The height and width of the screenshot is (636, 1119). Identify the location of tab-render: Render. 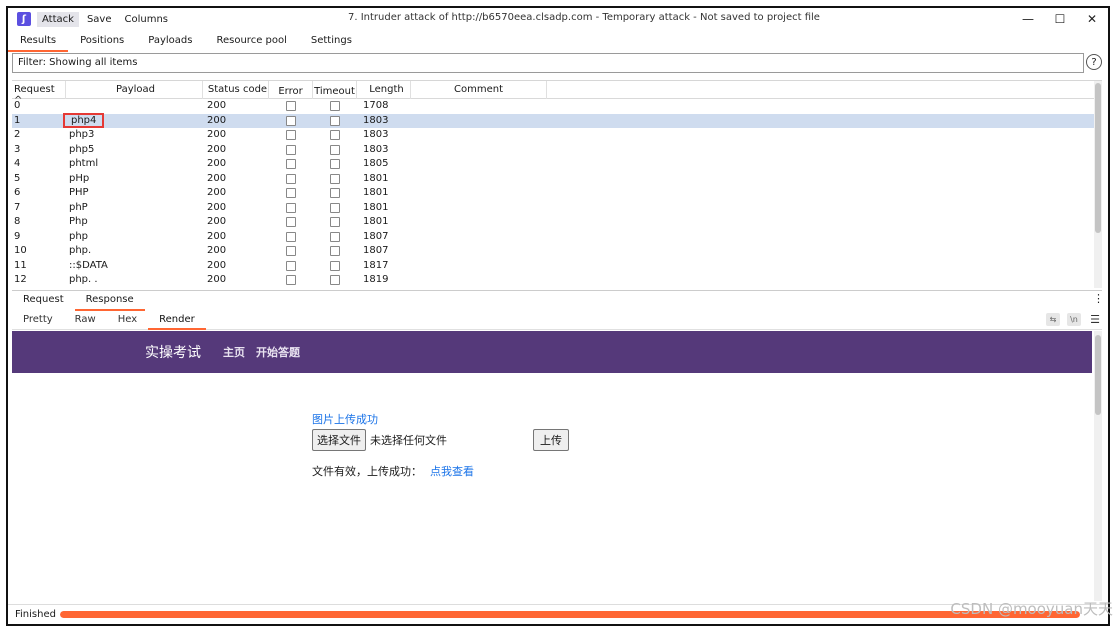
(177, 321).